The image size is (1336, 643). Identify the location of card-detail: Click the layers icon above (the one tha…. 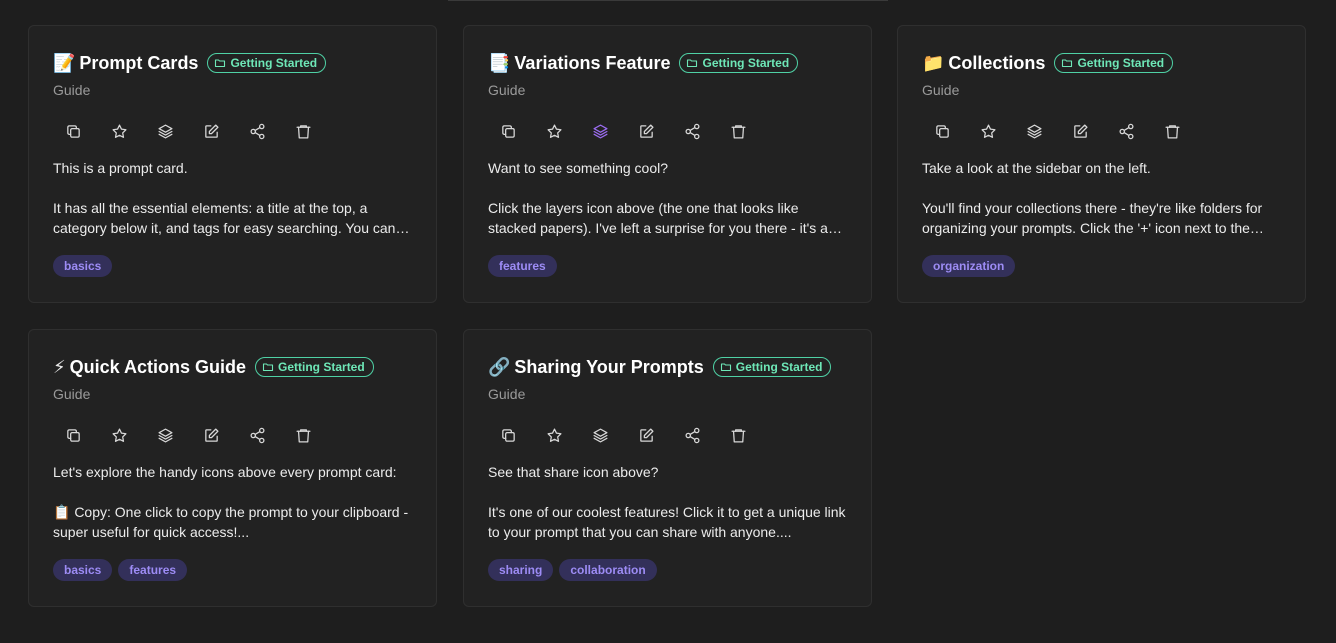
(658, 218).